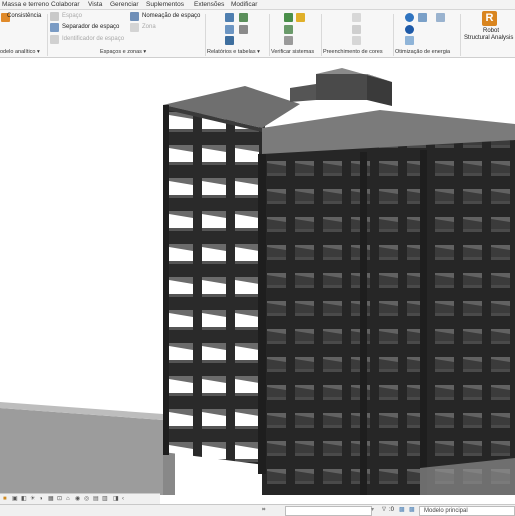 This screenshot has width=515, height=516. What do you see at coordinates (134, 16) in the screenshot?
I see `space-naming-icon` at bounding box center [134, 16].